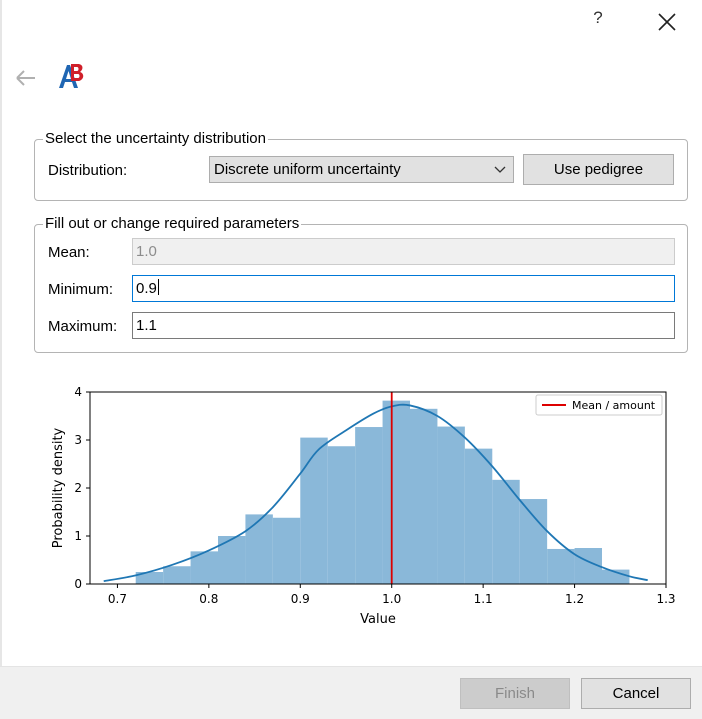 The image size is (702, 719). What do you see at coordinates (351, 692) in the screenshot?
I see `bottom-button-bar: Finish Cancel` at bounding box center [351, 692].